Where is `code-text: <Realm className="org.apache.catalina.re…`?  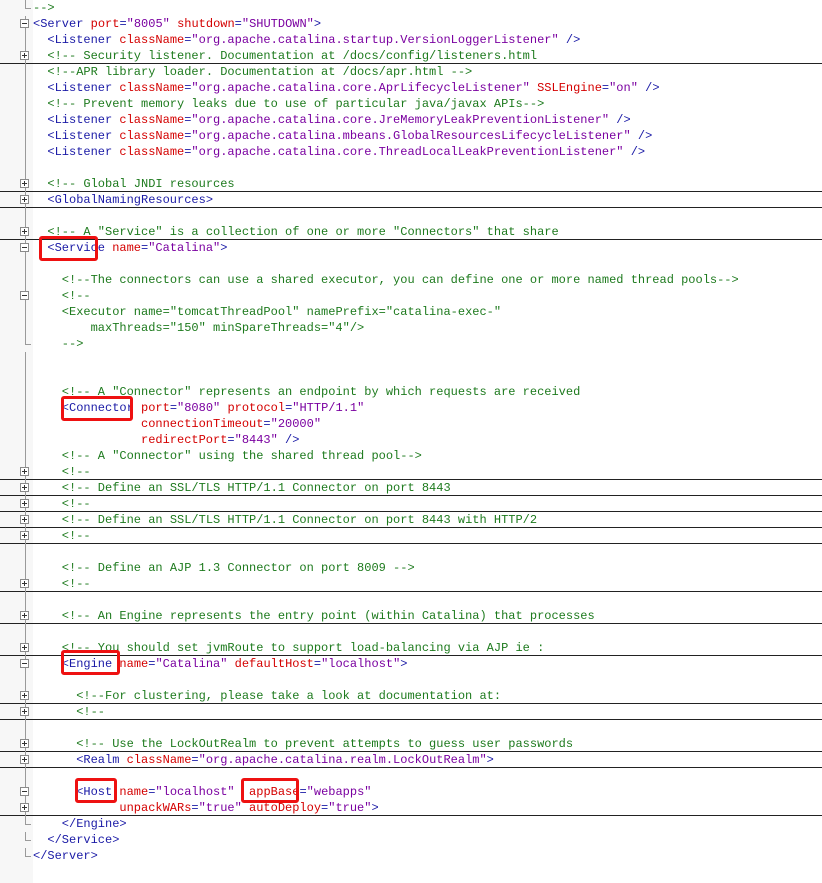
code-text: <Realm className="org.apache.catalina.re… is located at coordinates (285, 760).